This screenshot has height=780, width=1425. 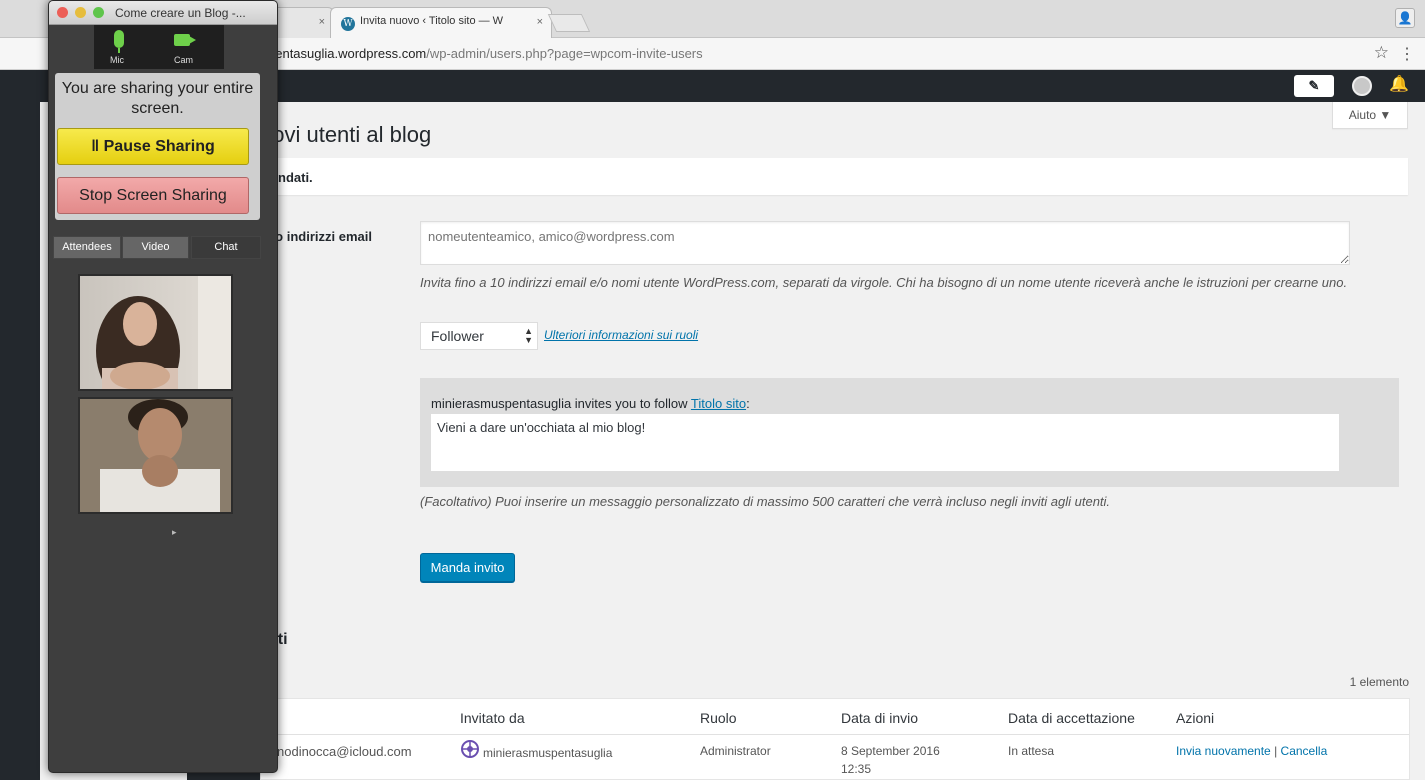 I want to click on row-accepted: In attesa, so click(x=1031, y=751).